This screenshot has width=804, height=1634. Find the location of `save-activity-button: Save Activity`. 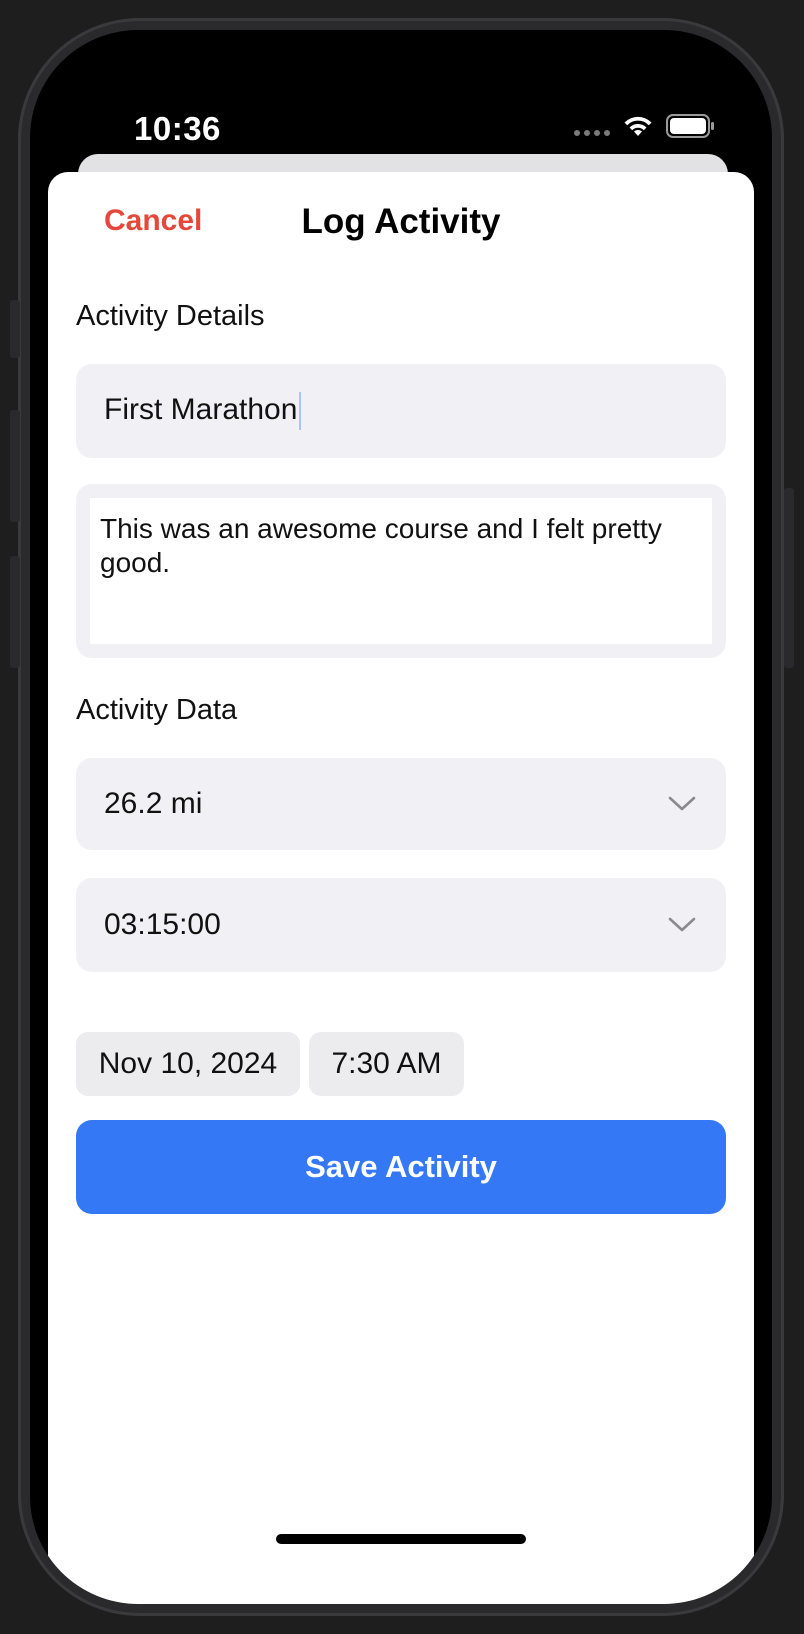

save-activity-button: Save Activity is located at coordinates (401, 1167).